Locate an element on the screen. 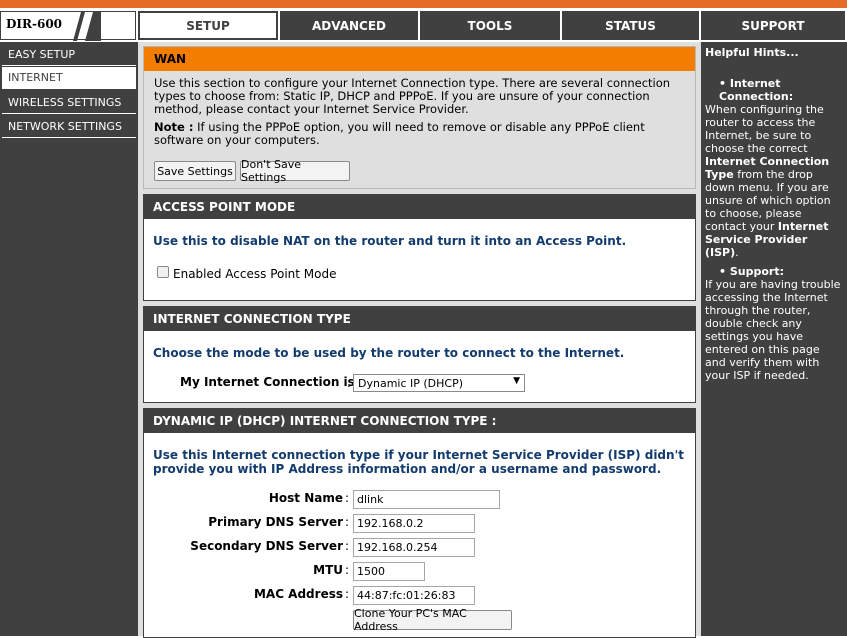 Image resolution: width=847 pixels, height=638 pixels. access-point-checkbox is located at coordinates (163, 272).